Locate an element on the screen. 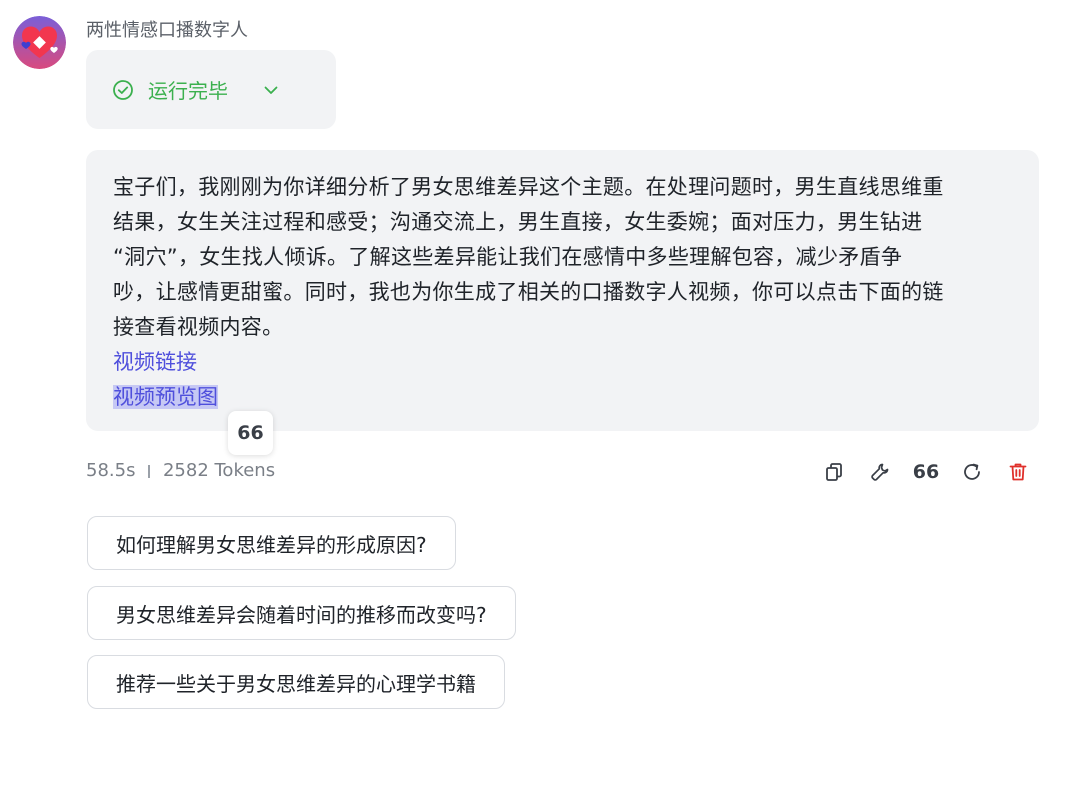 The width and height of the screenshot is (1080, 788). copy-button is located at coordinates (834, 472).